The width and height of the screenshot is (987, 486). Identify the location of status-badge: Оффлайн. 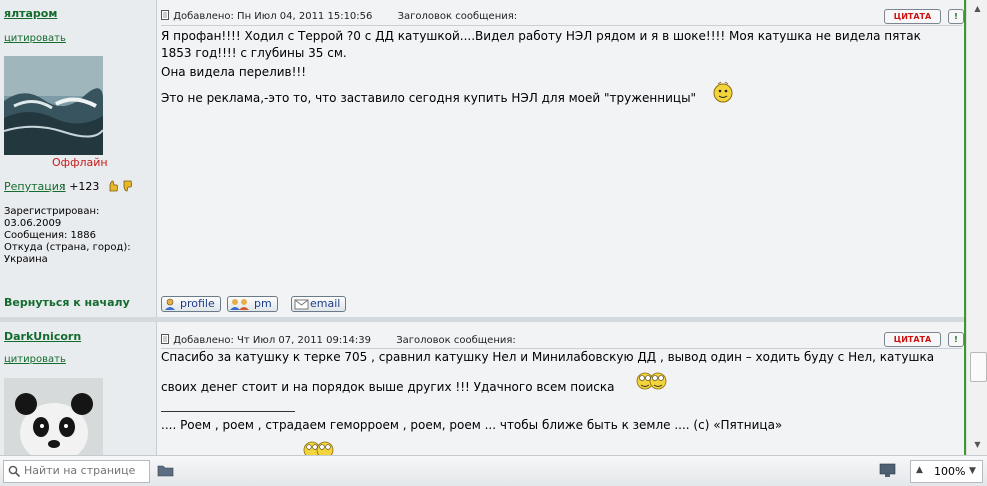
(80, 162).